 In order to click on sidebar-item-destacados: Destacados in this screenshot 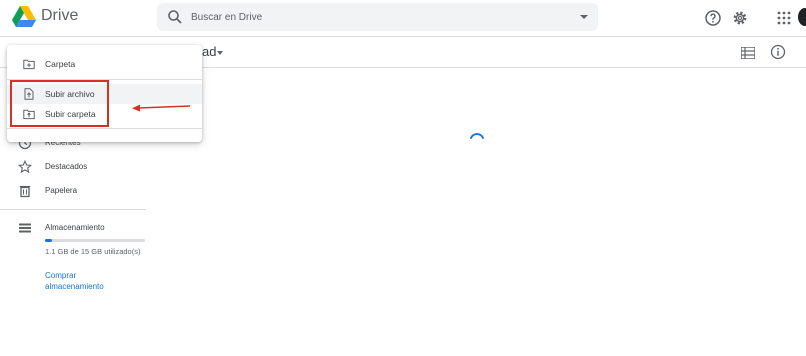, I will do `click(73, 168)`.